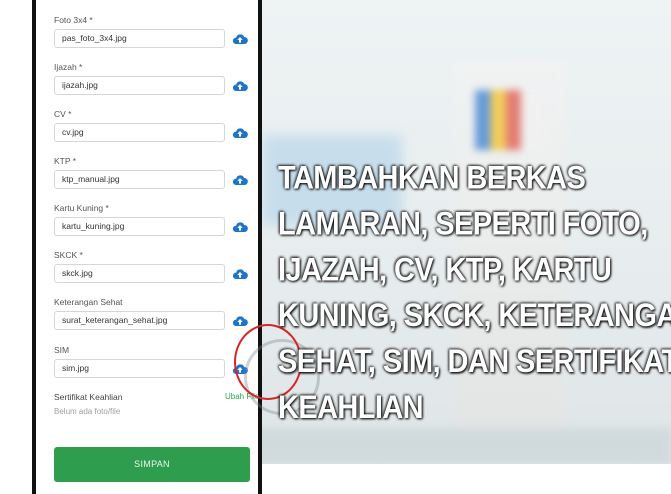 Image resolution: width=671 pixels, height=494 pixels. I want to click on caption-line: SEHAT, SIM, DAN SERTIFIKAT, so click(474, 362).